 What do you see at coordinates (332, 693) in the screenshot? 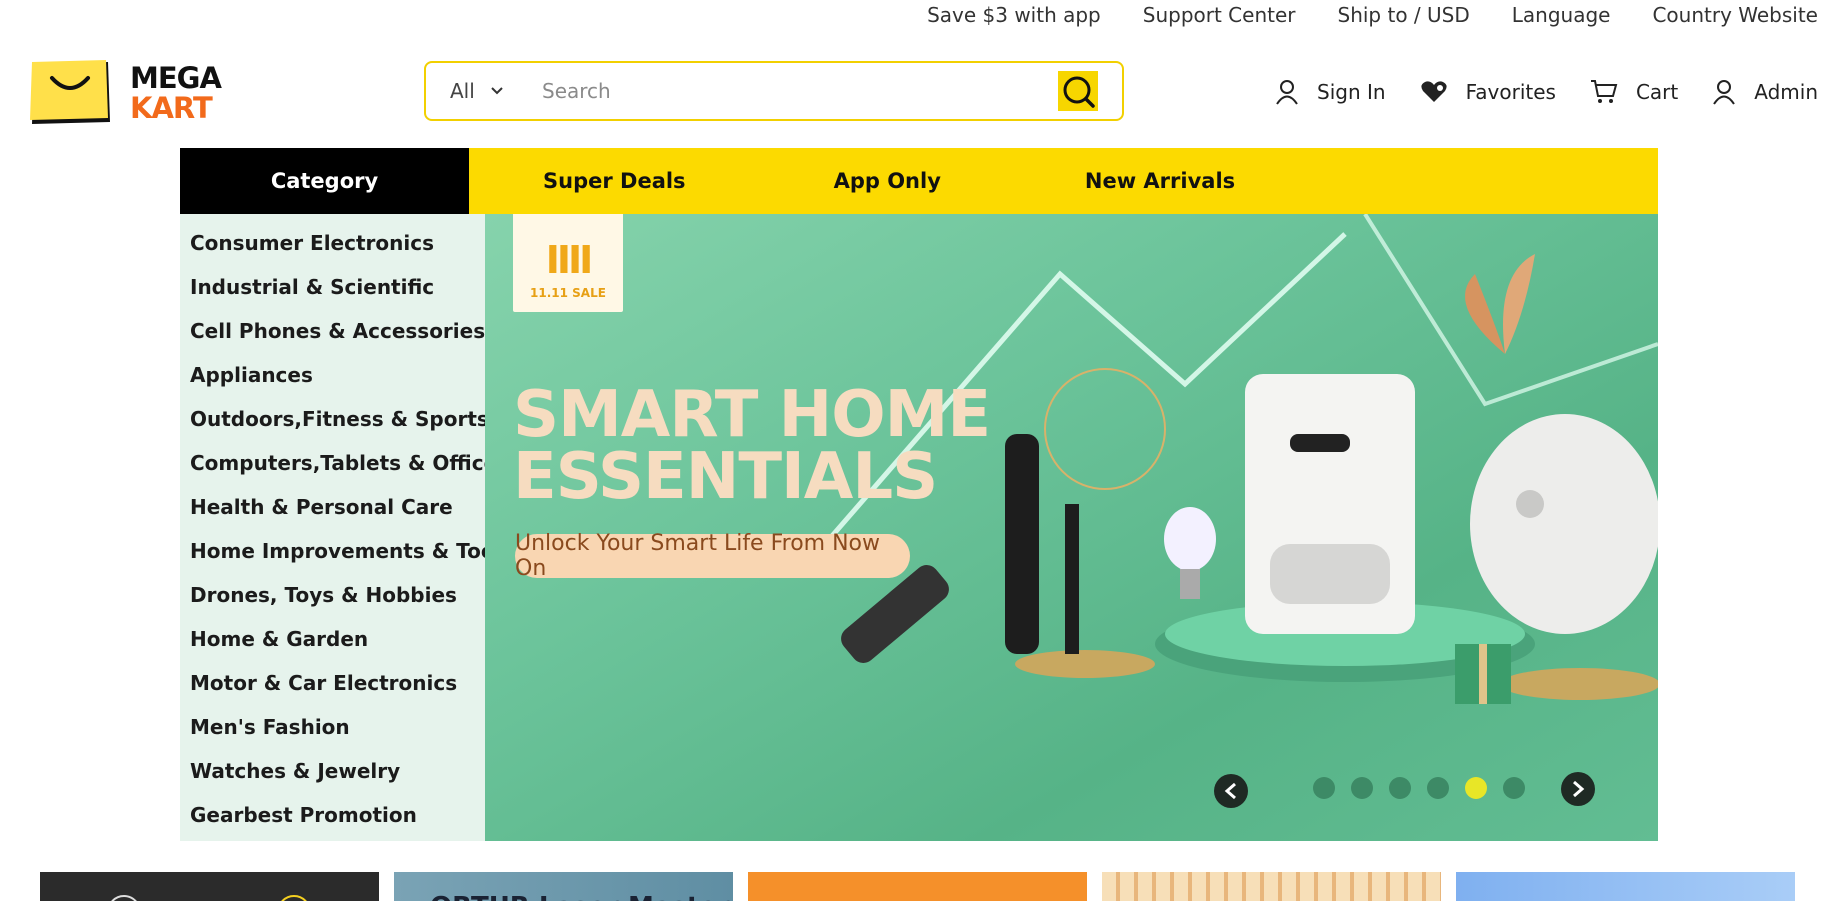
I see `category-item: Motor & Car Electronics` at bounding box center [332, 693].